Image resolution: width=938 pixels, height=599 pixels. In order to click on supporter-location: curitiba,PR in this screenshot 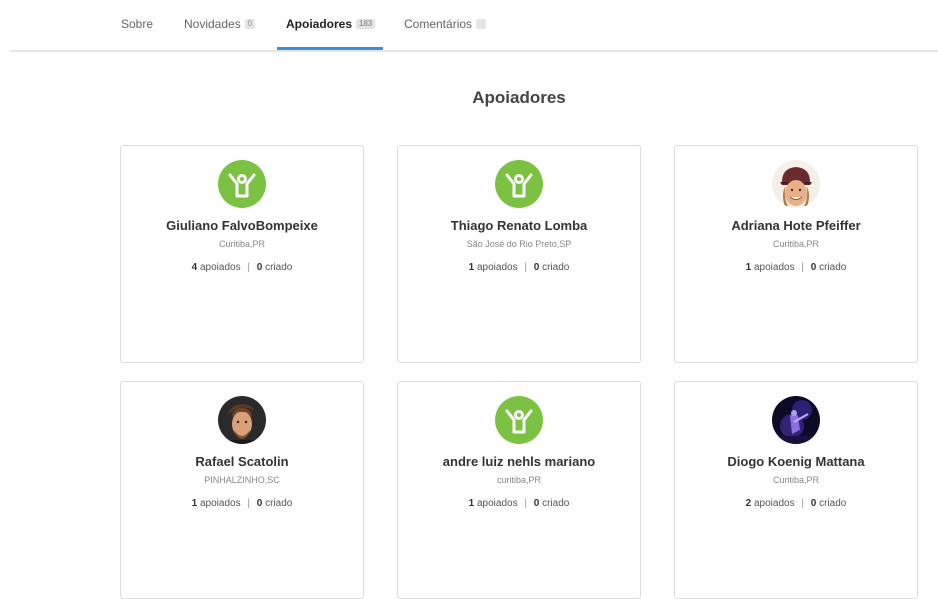, I will do `click(518, 480)`.